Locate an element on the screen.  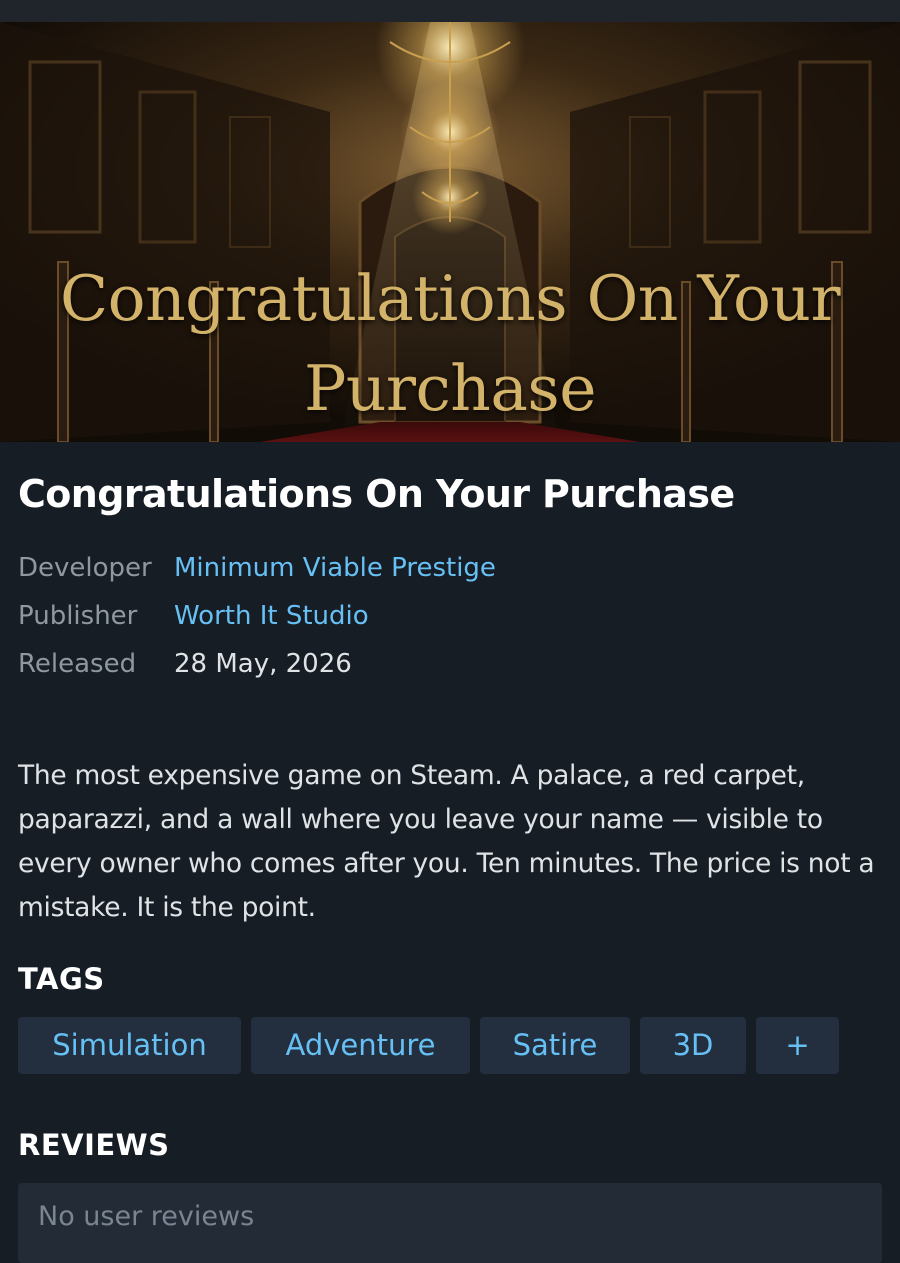
status-bar is located at coordinates (450, 11).